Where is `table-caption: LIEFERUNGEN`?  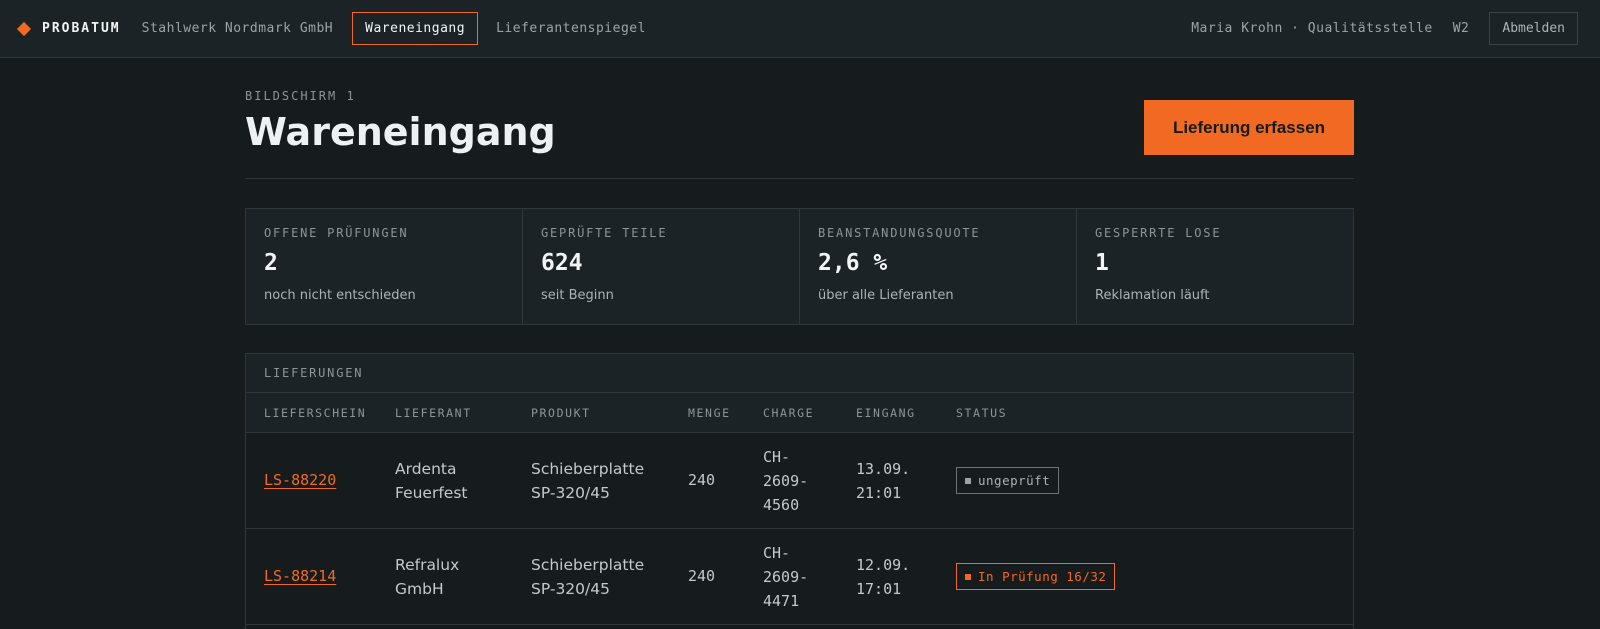
table-caption: LIEFERUNGEN is located at coordinates (799, 373).